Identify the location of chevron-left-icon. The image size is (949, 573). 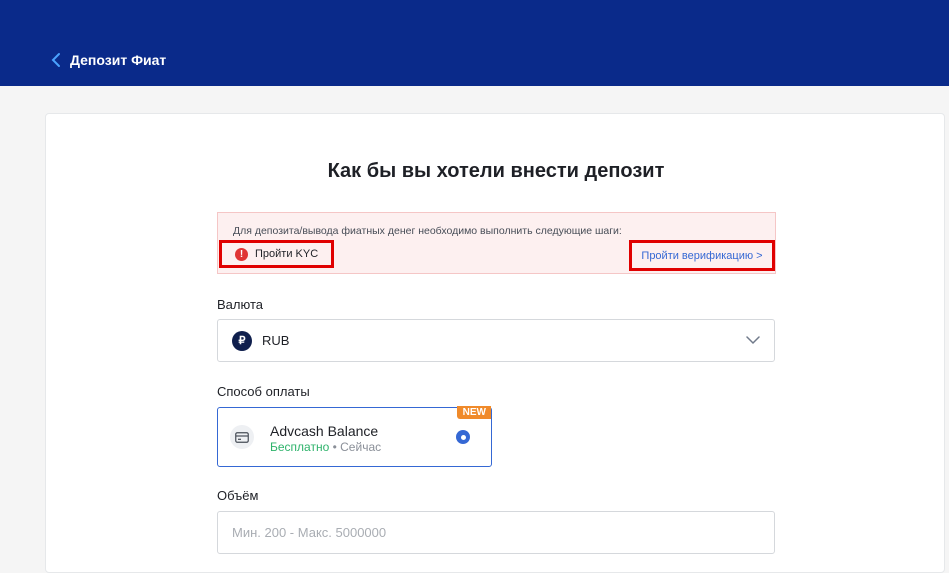
(55, 60).